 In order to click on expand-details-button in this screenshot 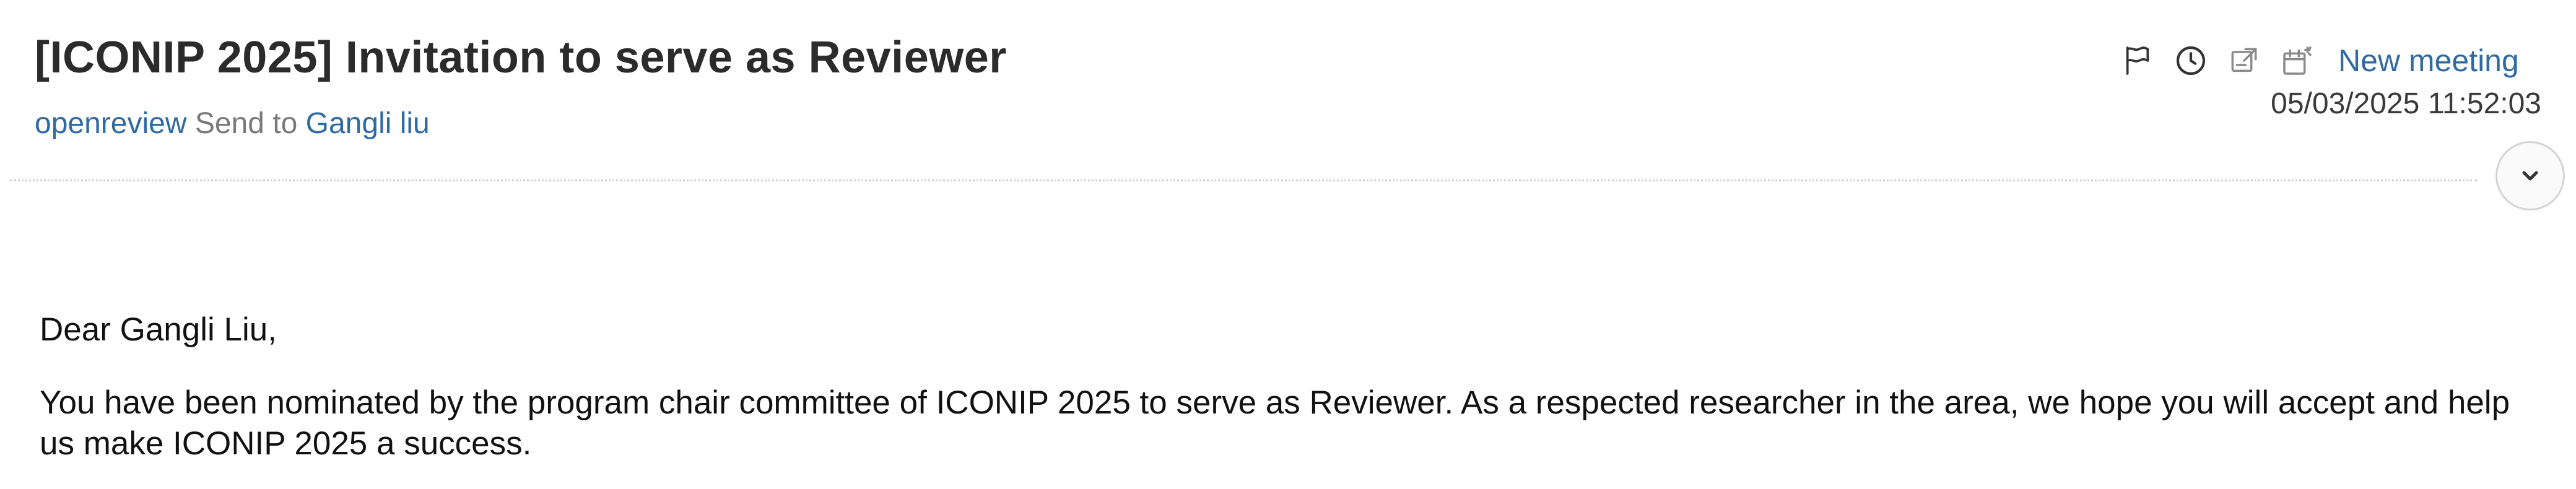, I will do `click(2530, 175)`.